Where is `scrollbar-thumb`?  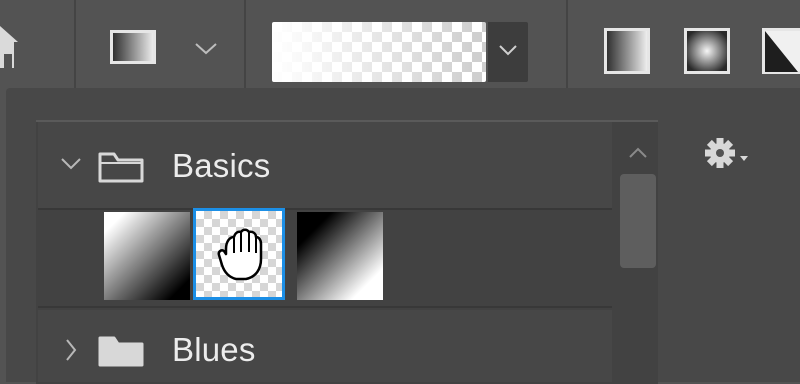
scrollbar-thumb is located at coordinates (638, 221).